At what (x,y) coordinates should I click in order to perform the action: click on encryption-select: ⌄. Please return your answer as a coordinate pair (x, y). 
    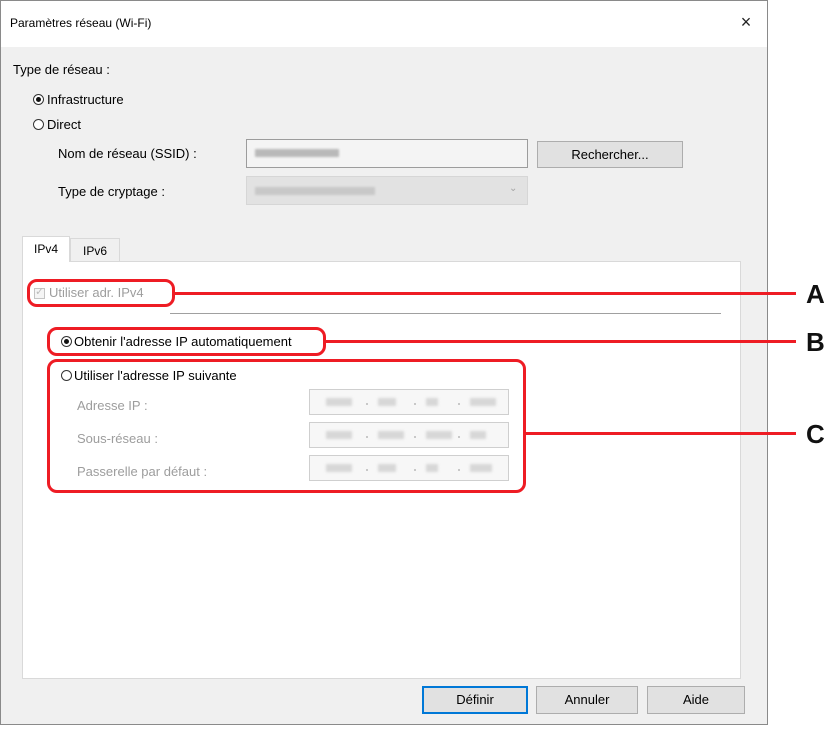
    Looking at the image, I should click on (387, 190).